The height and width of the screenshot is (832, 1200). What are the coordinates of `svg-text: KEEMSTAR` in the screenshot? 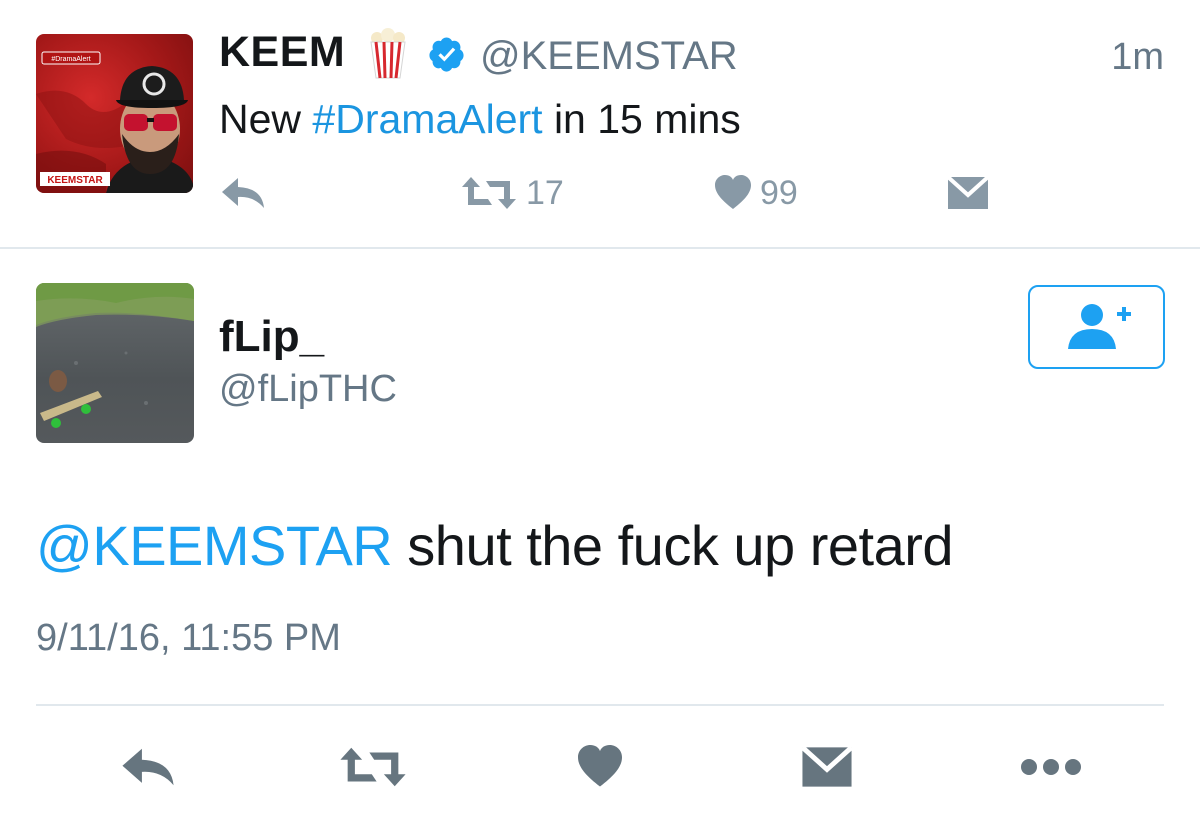 It's located at (75, 180).